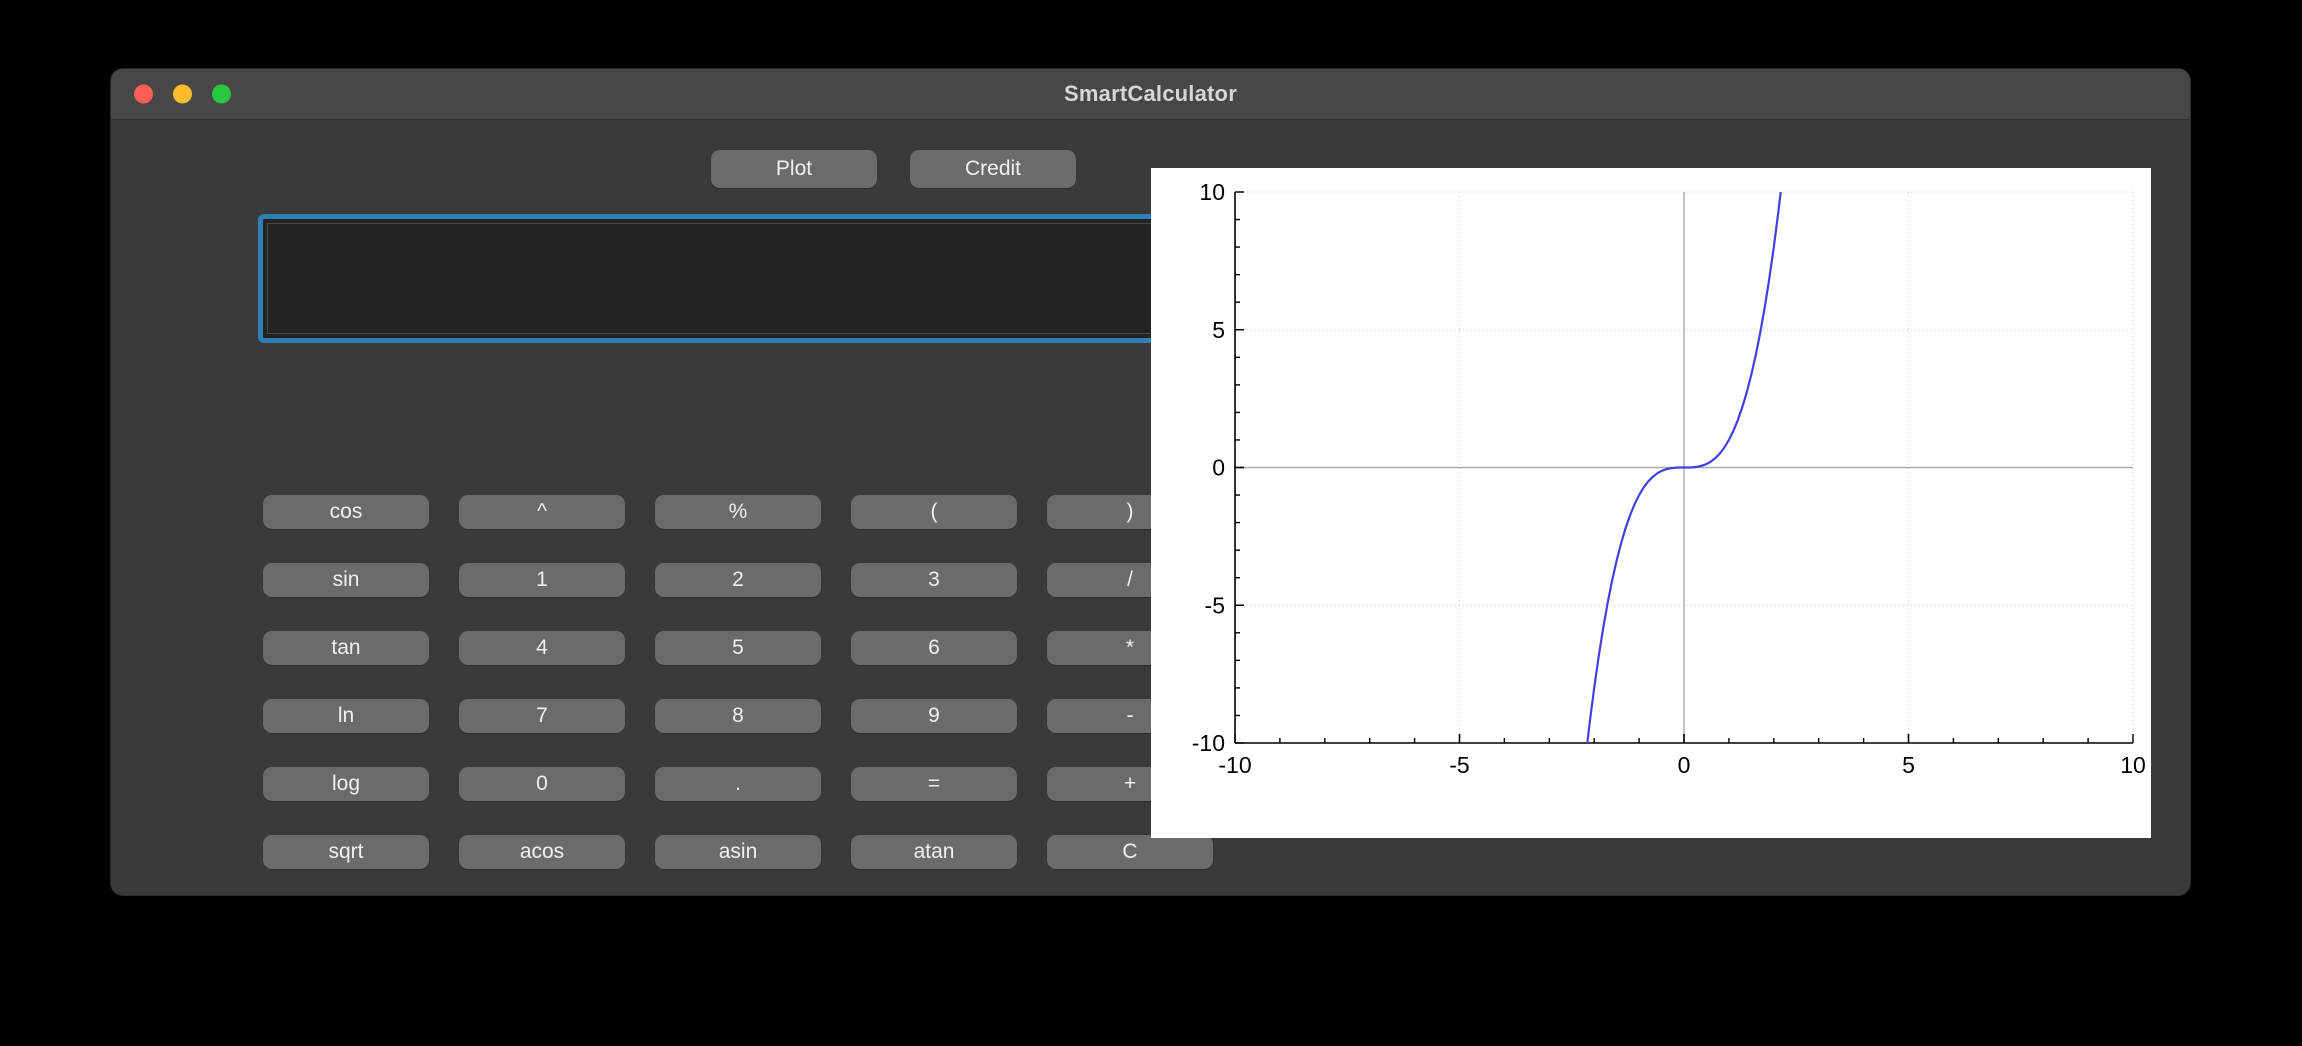  Describe the element at coordinates (346, 784) in the screenshot. I see `key-log: log` at that location.